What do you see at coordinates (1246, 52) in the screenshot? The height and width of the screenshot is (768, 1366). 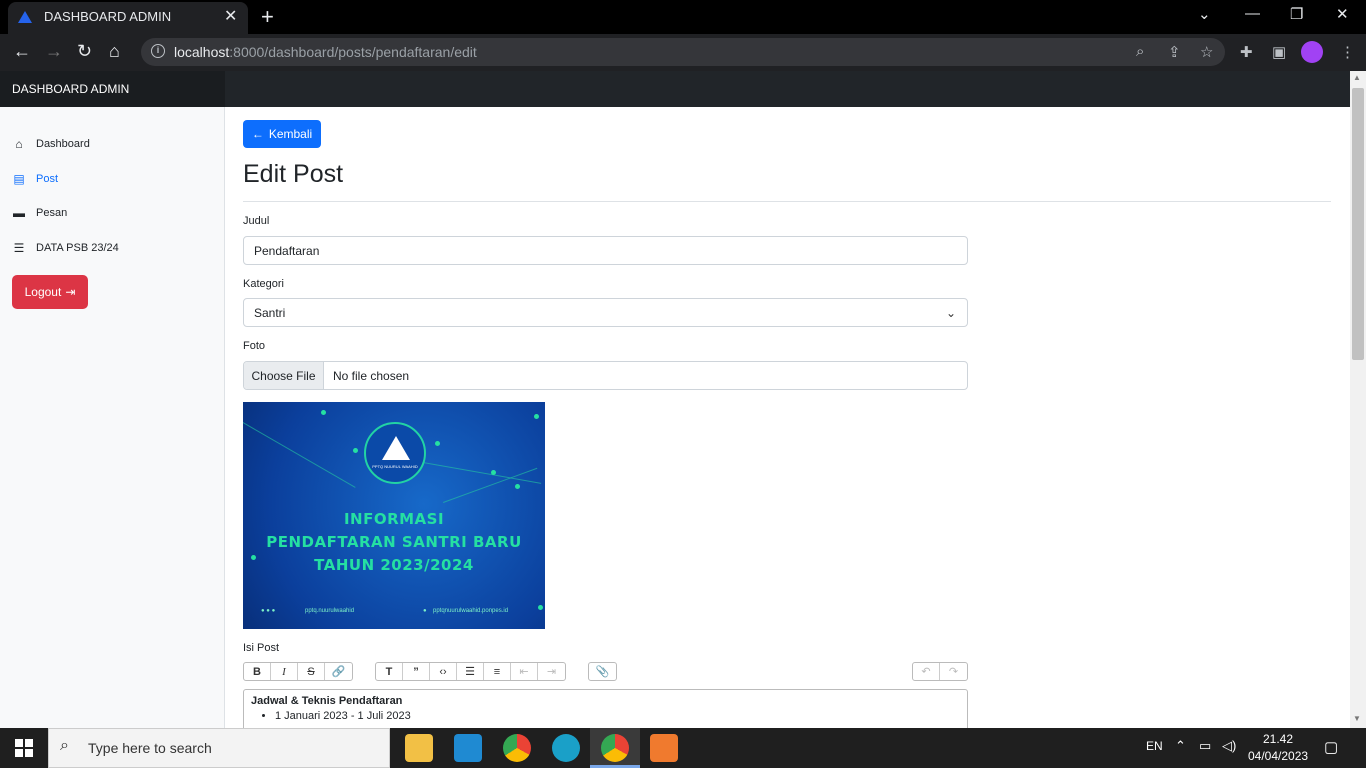 I see `extensions-icon: ✚` at bounding box center [1246, 52].